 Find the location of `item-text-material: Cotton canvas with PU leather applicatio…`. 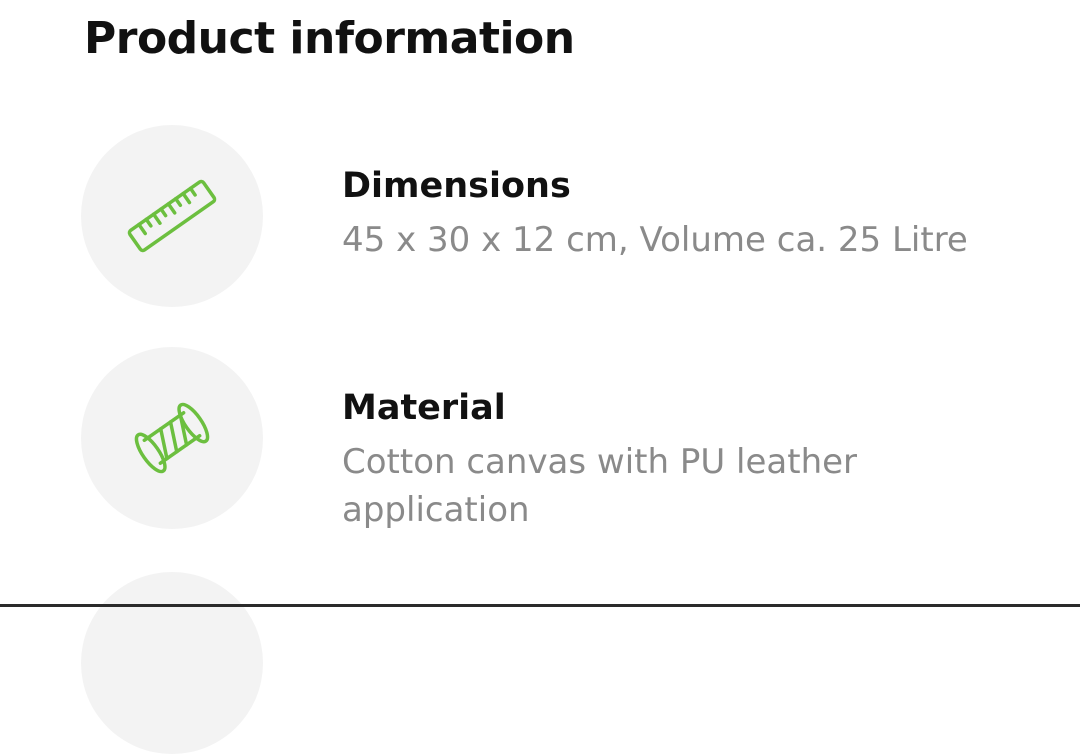

item-text-material: Cotton canvas with PU leather applicatio… is located at coordinates (600, 486).